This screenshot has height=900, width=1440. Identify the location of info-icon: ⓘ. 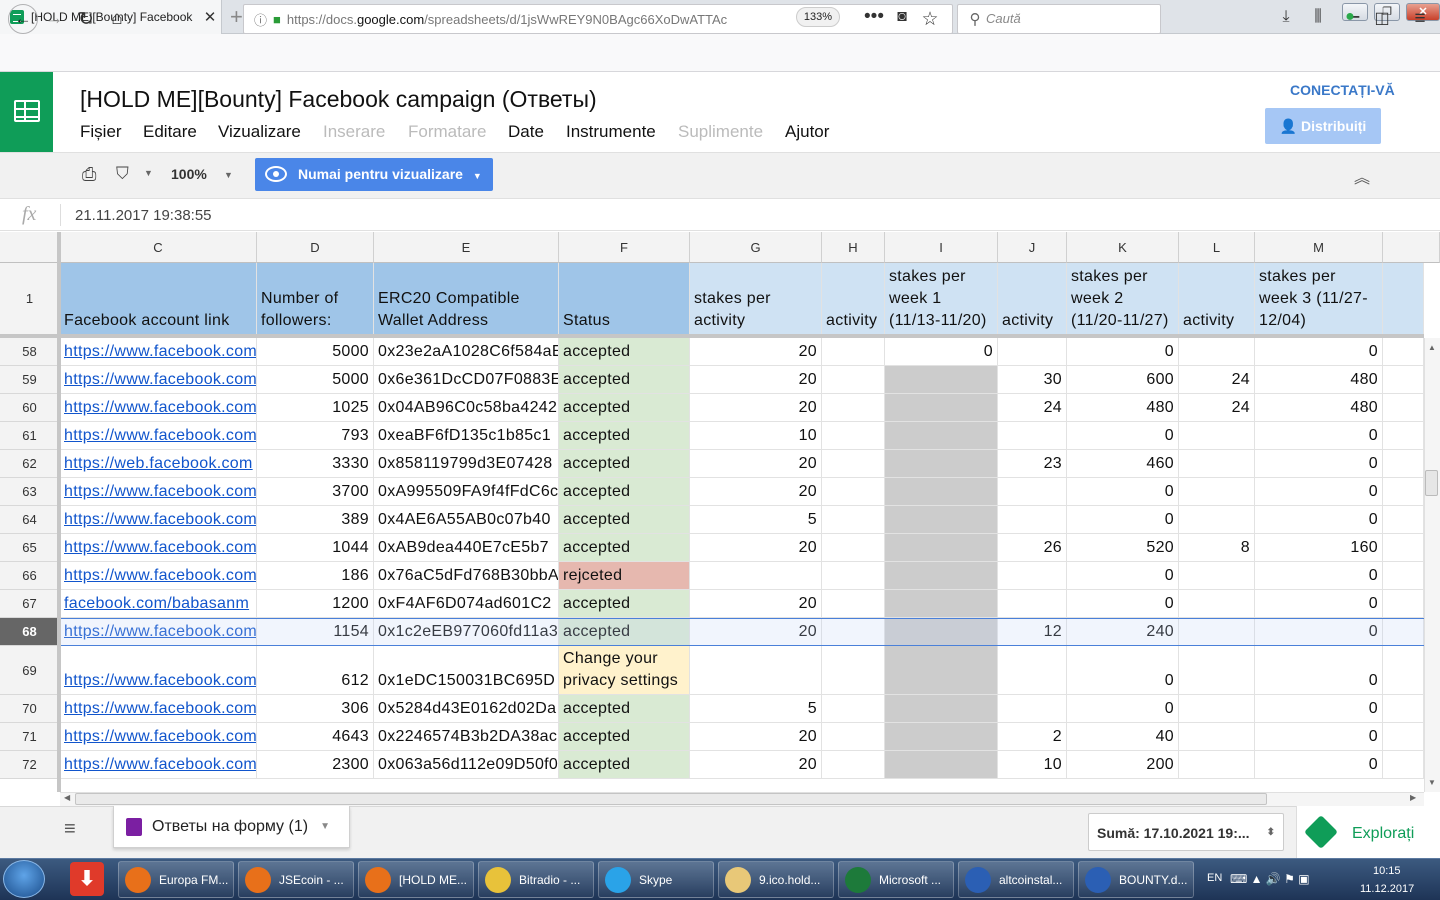
(260, 19).